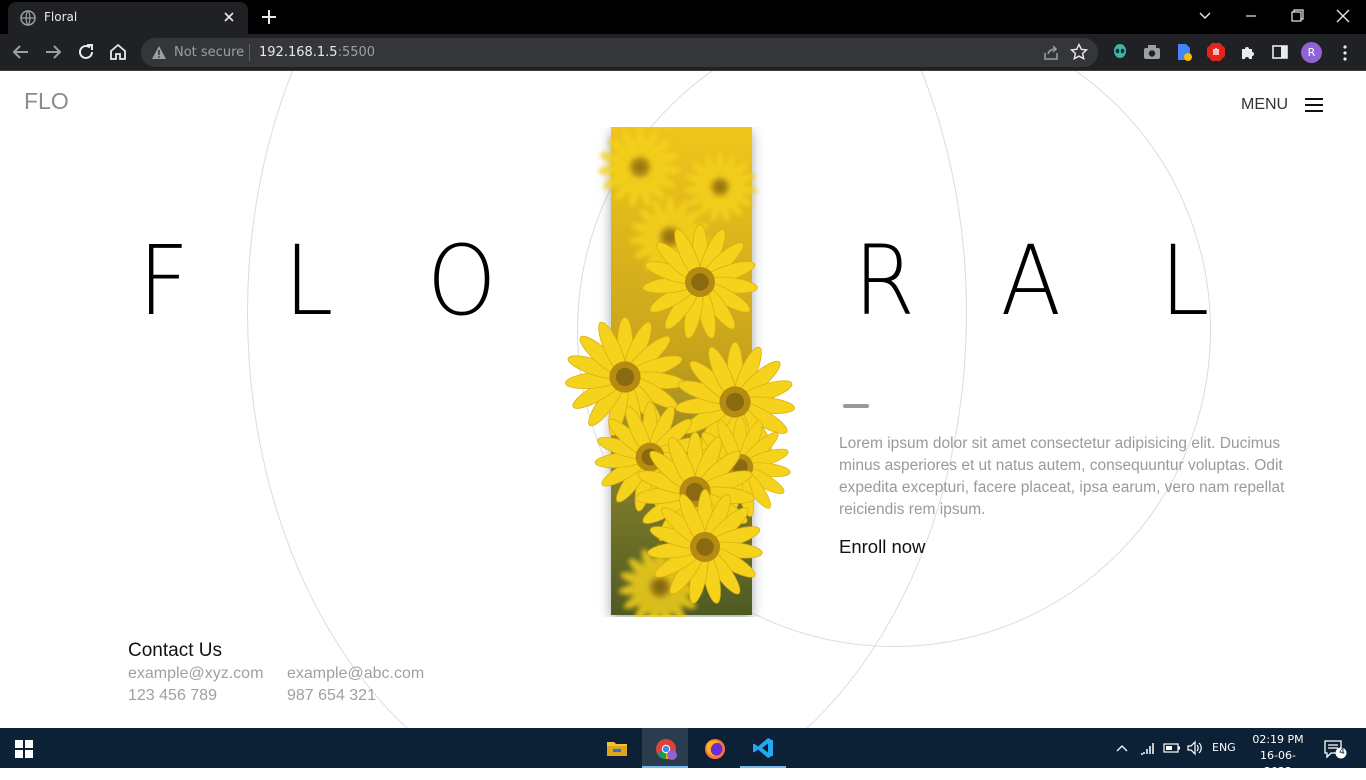 The image size is (1366, 780). Describe the element at coordinates (46, 101) in the screenshot. I see `site-logo: FLO` at that location.